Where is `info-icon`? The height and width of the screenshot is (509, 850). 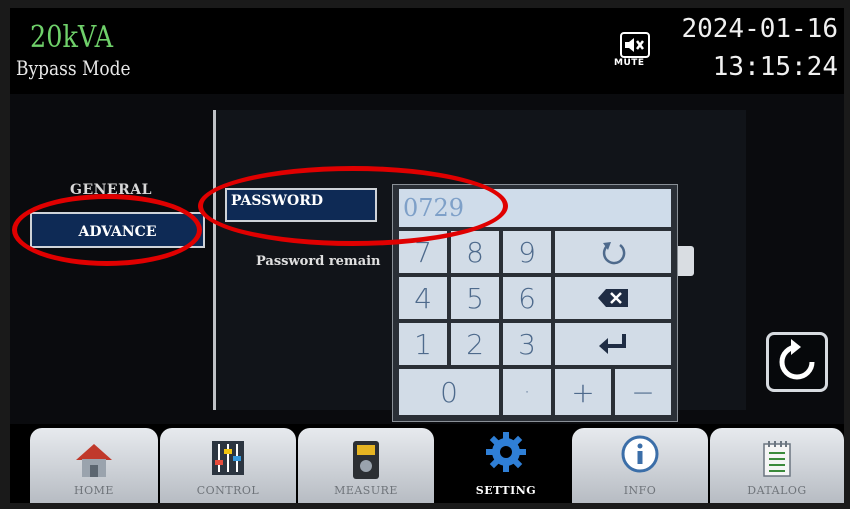 info-icon is located at coordinates (640, 454).